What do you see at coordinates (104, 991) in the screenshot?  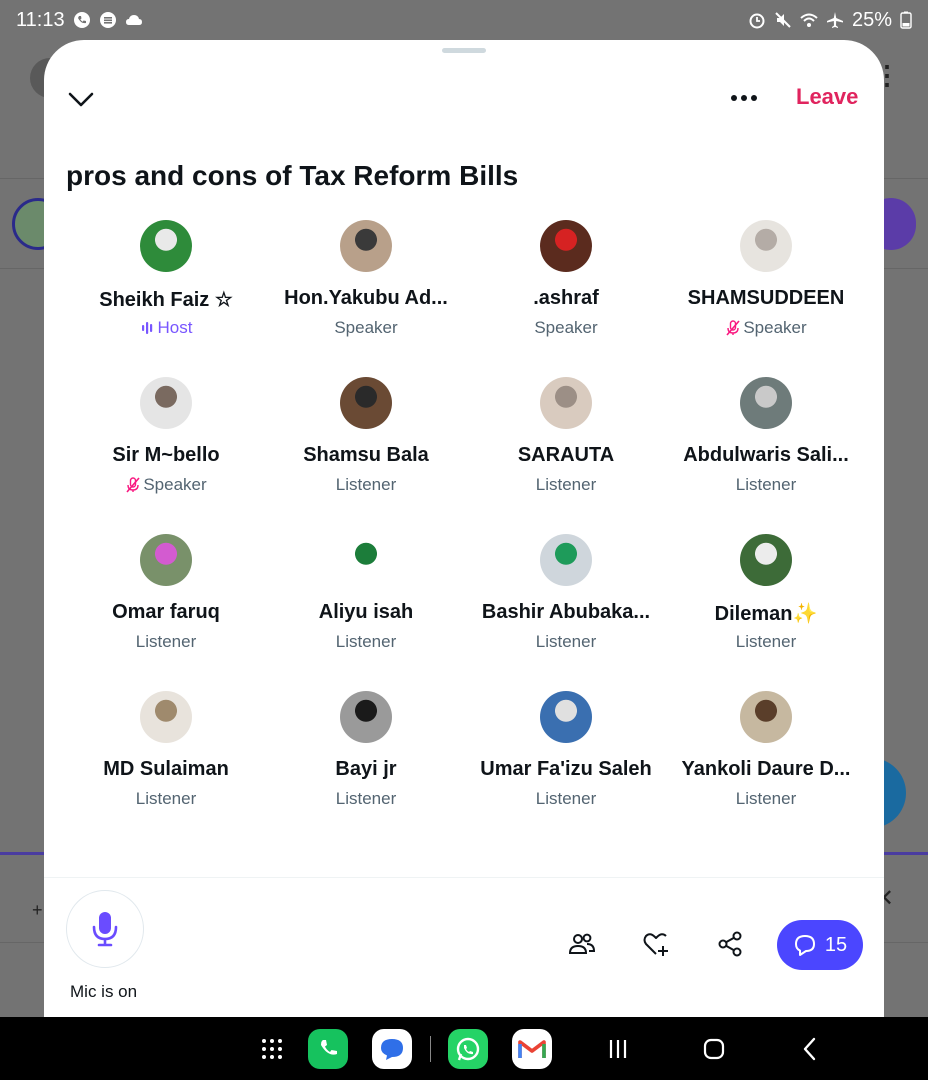 I see `mic-status-label: Mic is on` at bounding box center [104, 991].